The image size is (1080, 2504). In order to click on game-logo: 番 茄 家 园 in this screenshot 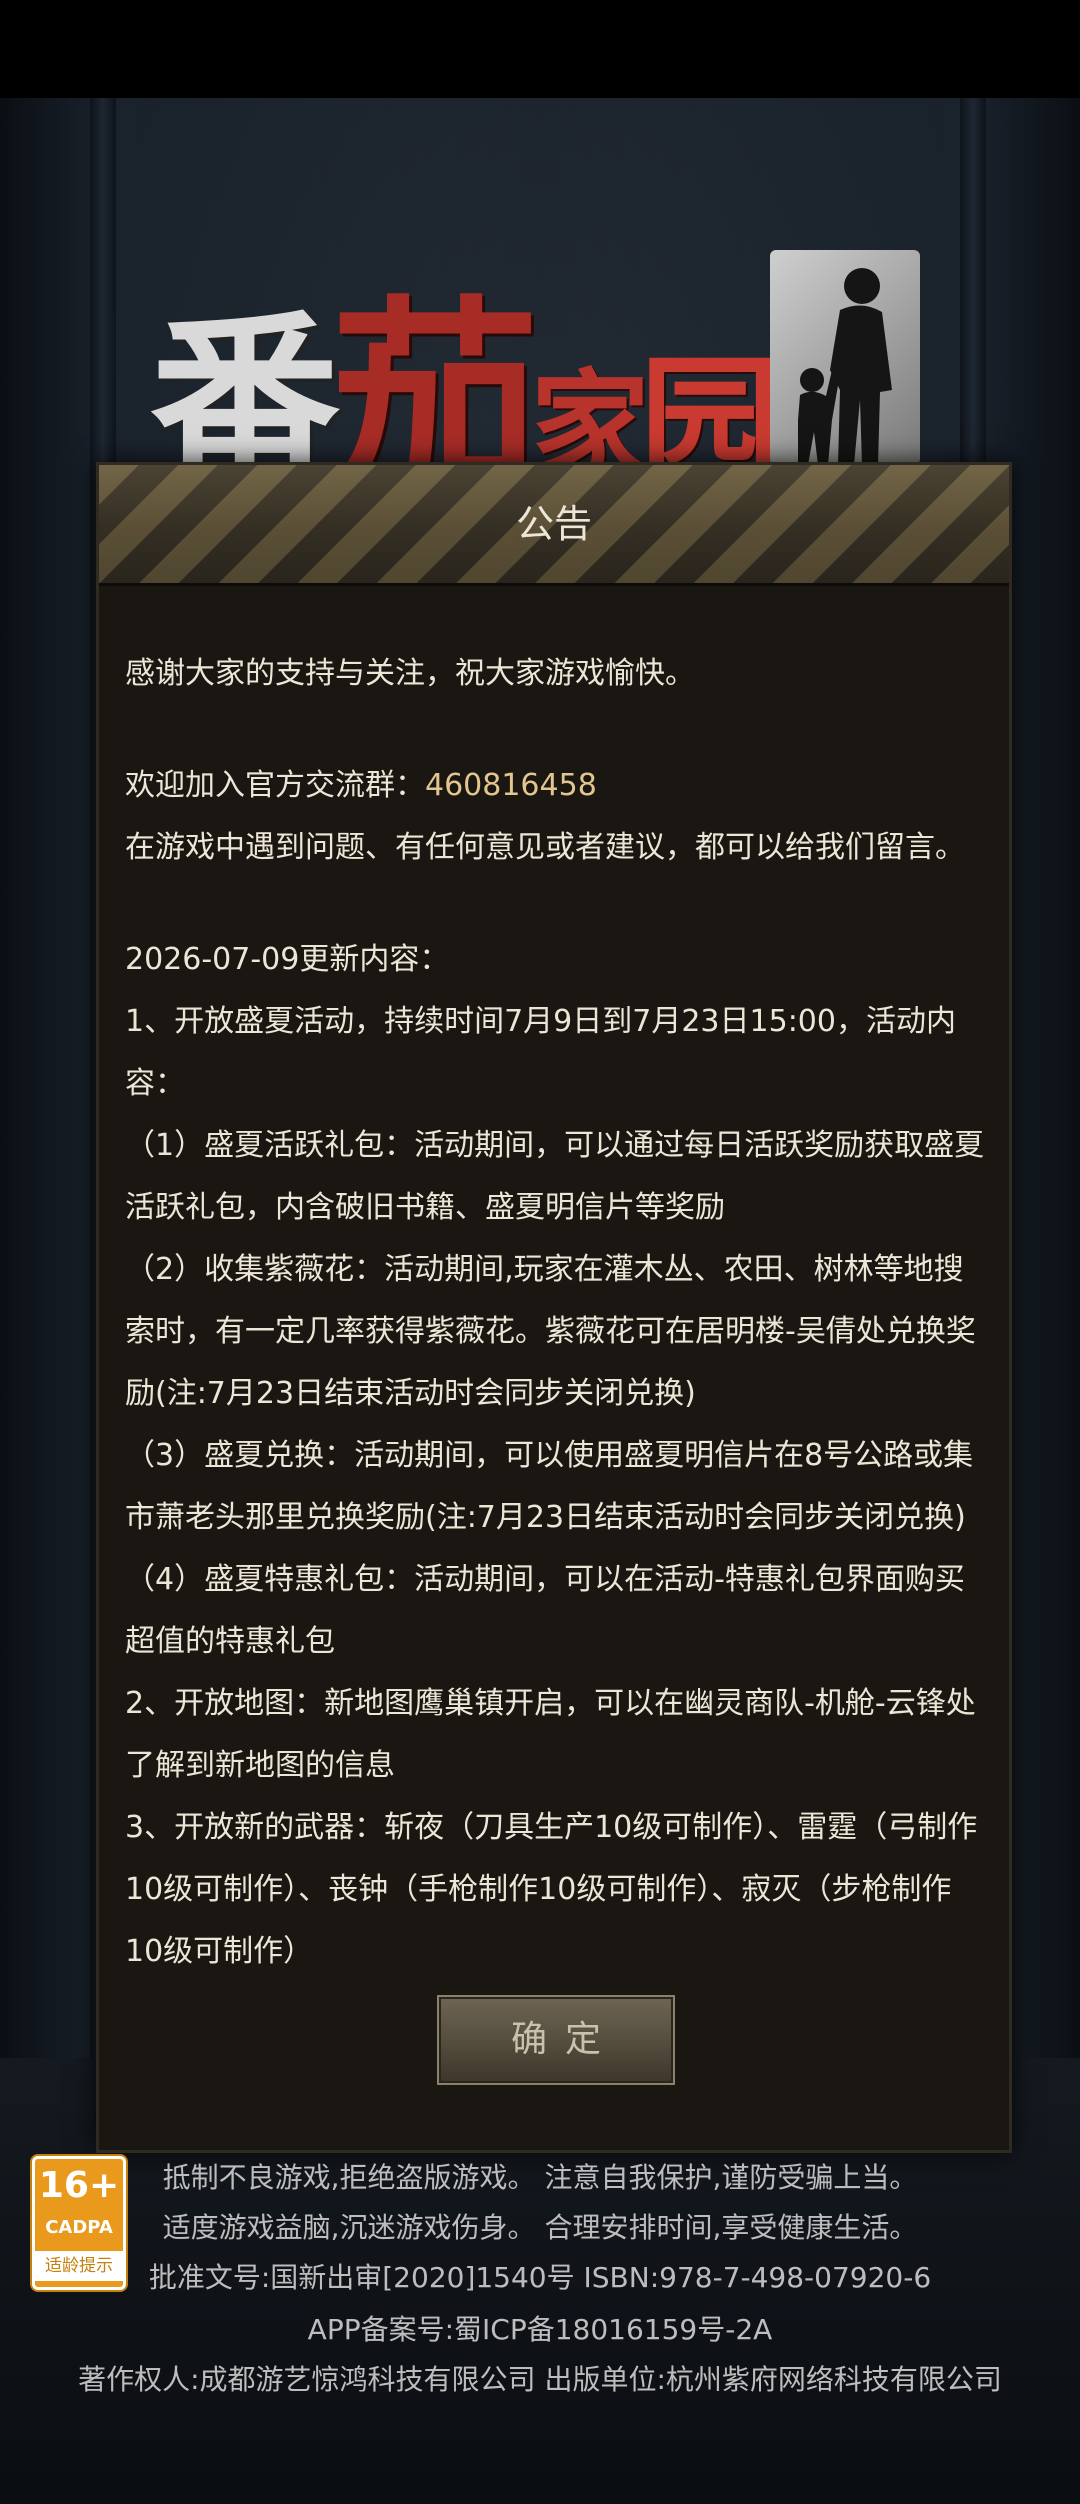, I will do `click(540, 381)`.